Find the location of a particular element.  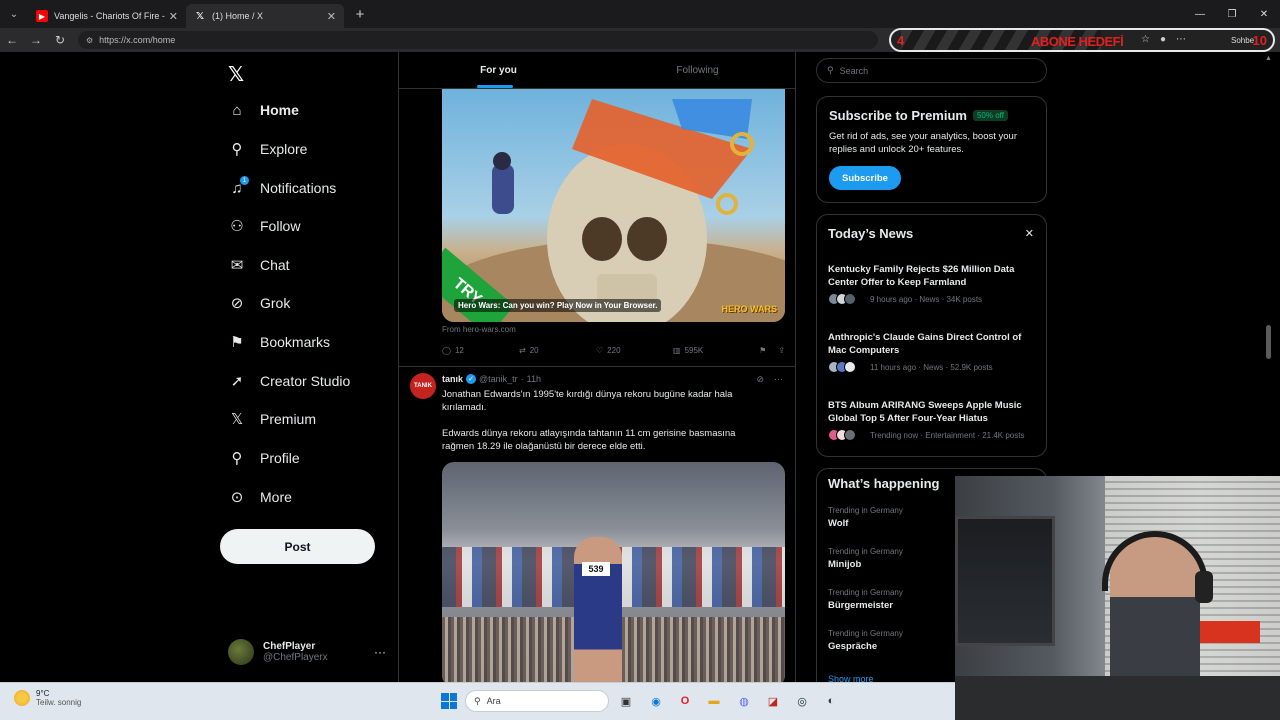

trend-name: Gespräche is located at coordinates (853, 646).